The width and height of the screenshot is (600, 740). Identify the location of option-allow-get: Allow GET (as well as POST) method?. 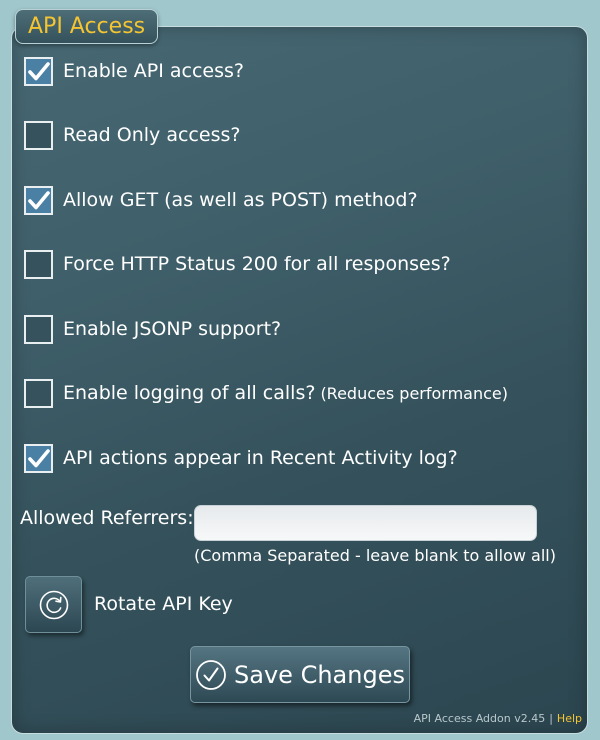
(221, 200).